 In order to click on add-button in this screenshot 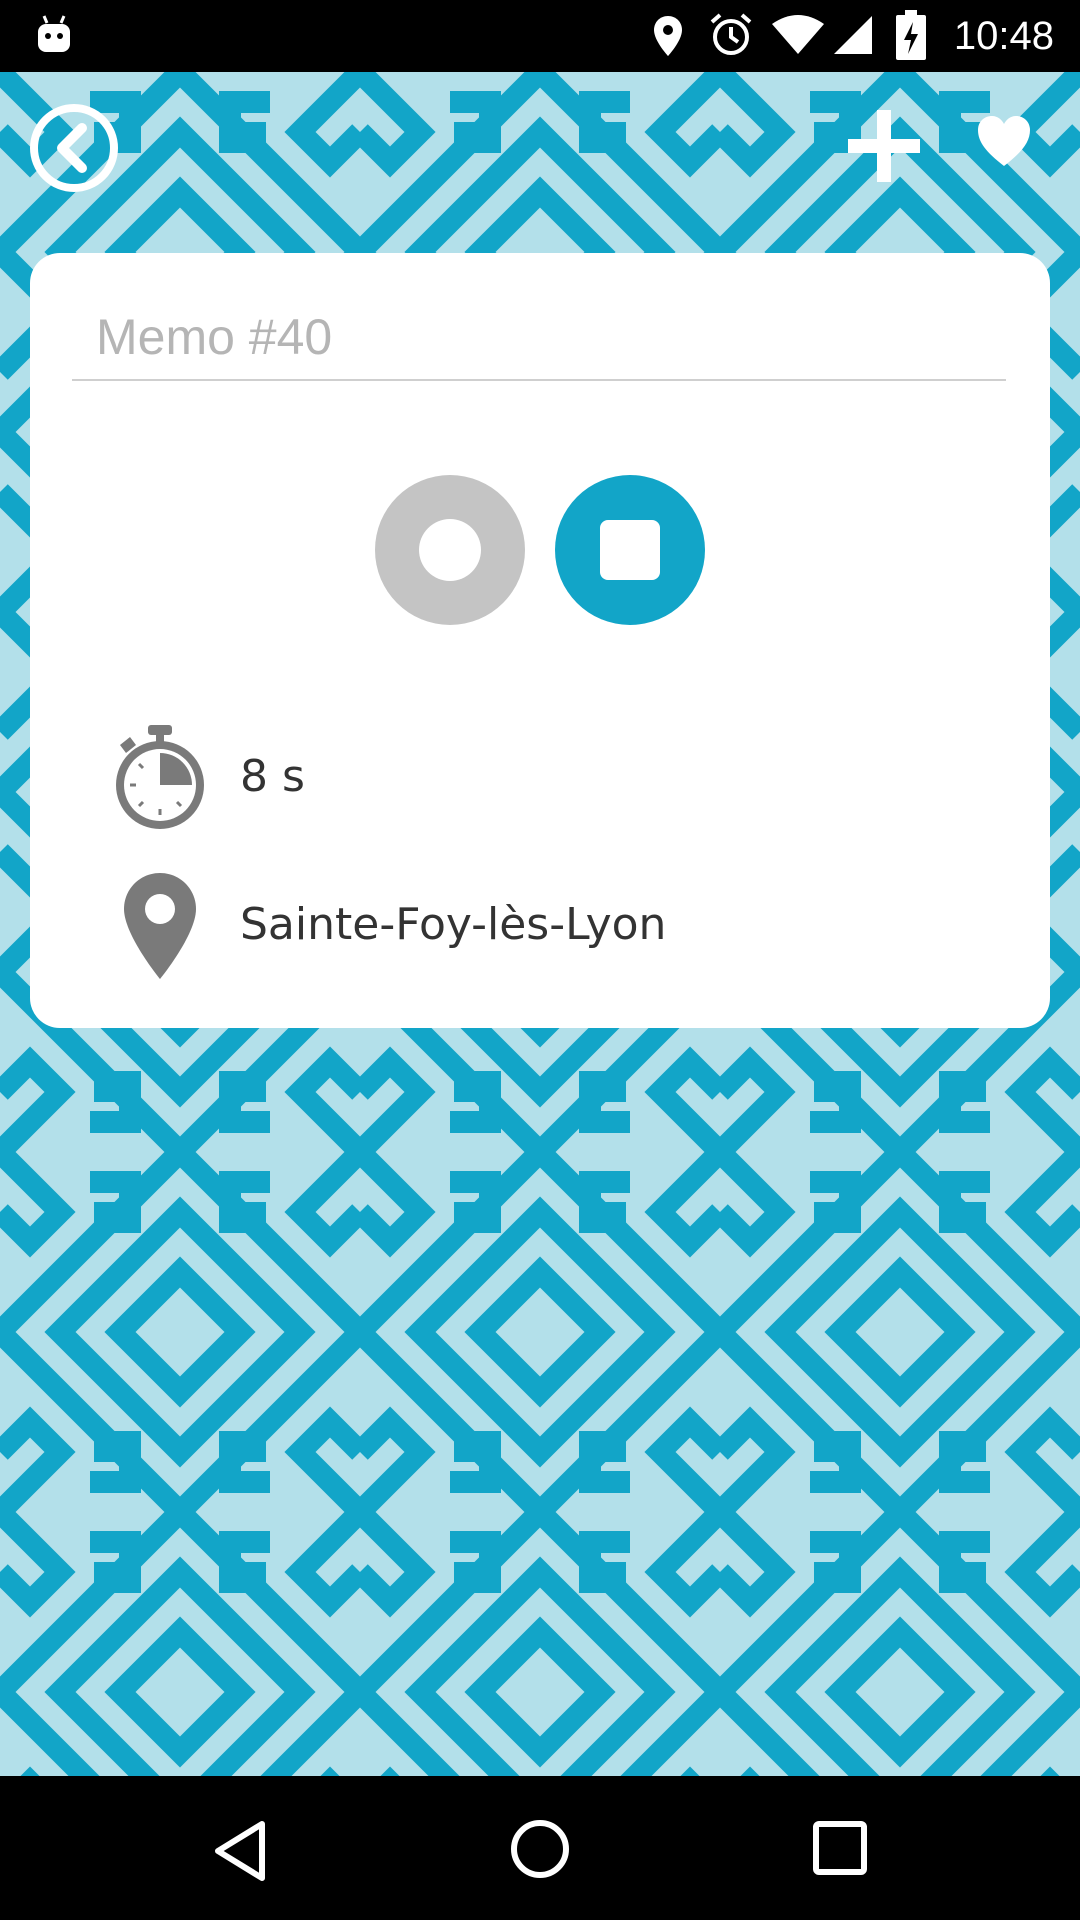, I will do `click(884, 148)`.